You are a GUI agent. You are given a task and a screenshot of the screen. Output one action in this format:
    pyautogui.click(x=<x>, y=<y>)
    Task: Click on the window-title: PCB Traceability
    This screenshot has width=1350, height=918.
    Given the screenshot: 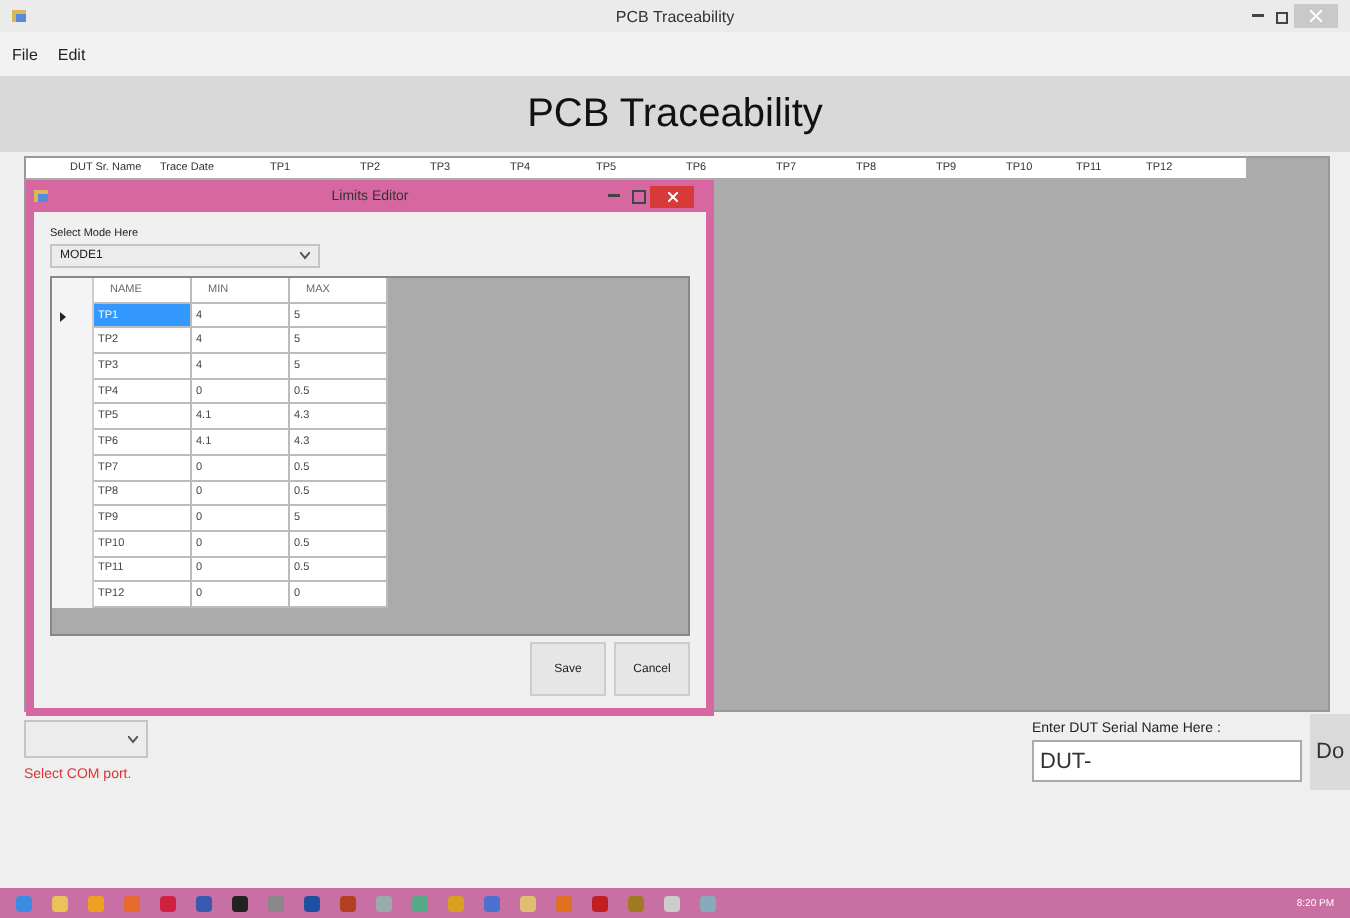 What is the action you would take?
    pyautogui.click(x=675, y=16)
    